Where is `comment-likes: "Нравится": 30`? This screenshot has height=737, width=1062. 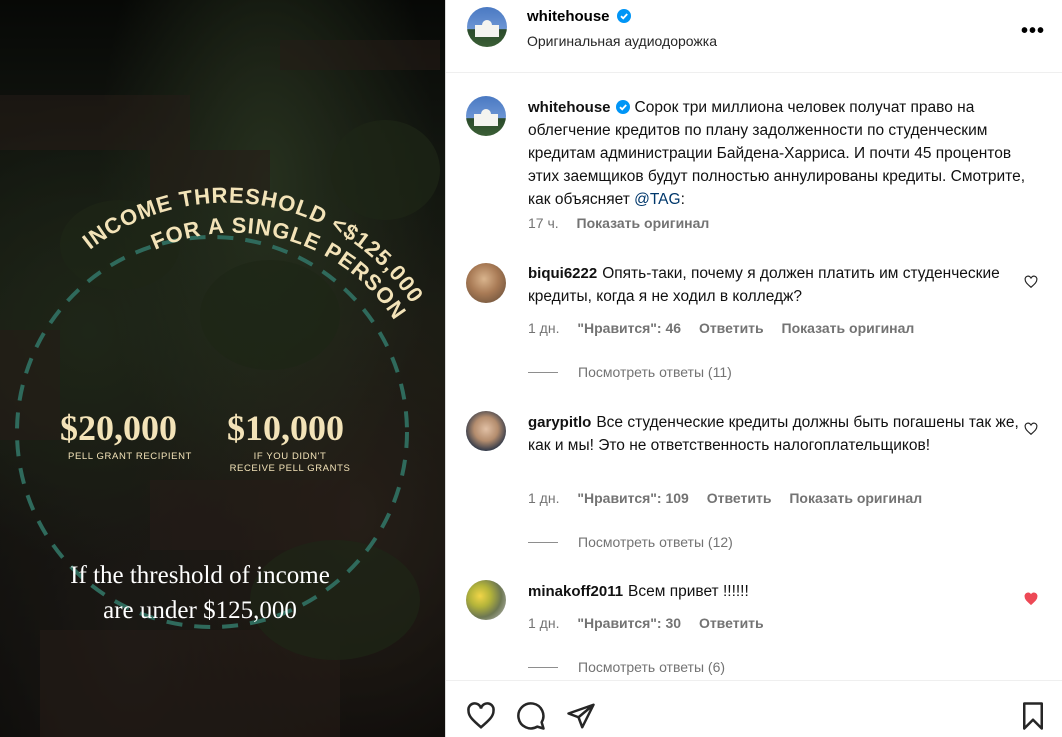 comment-likes: "Нравится": 30 is located at coordinates (629, 623).